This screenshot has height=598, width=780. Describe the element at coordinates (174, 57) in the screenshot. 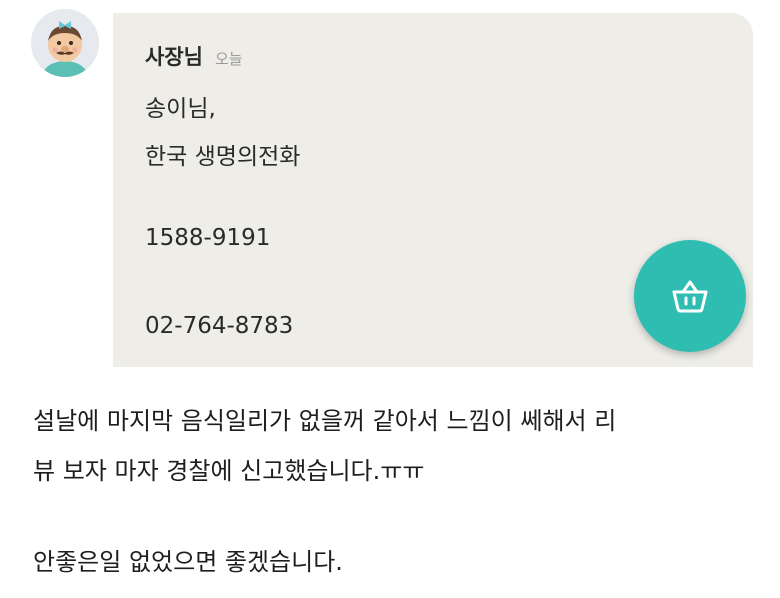

I see `sender-name: 사장님` at that location.